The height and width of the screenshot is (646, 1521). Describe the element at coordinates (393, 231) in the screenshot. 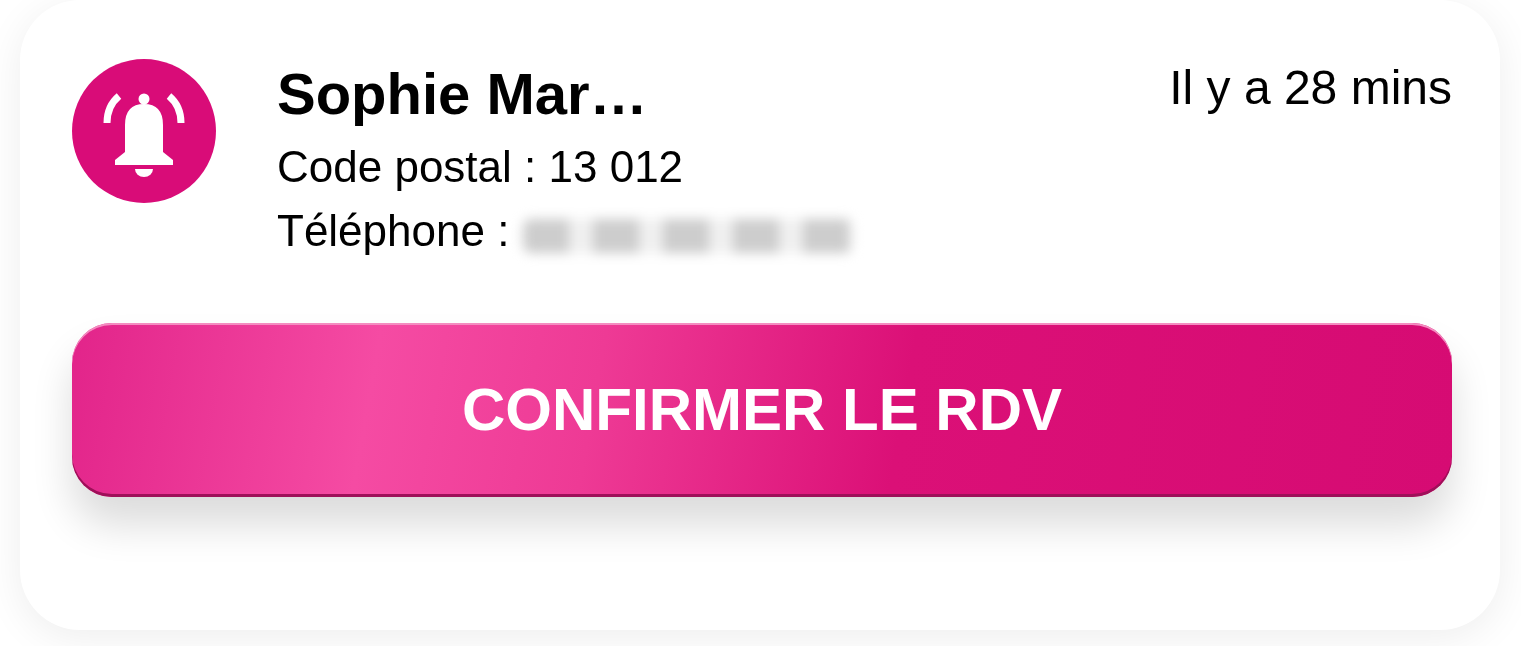

I see `phone-label: Téléphone :` at that location.